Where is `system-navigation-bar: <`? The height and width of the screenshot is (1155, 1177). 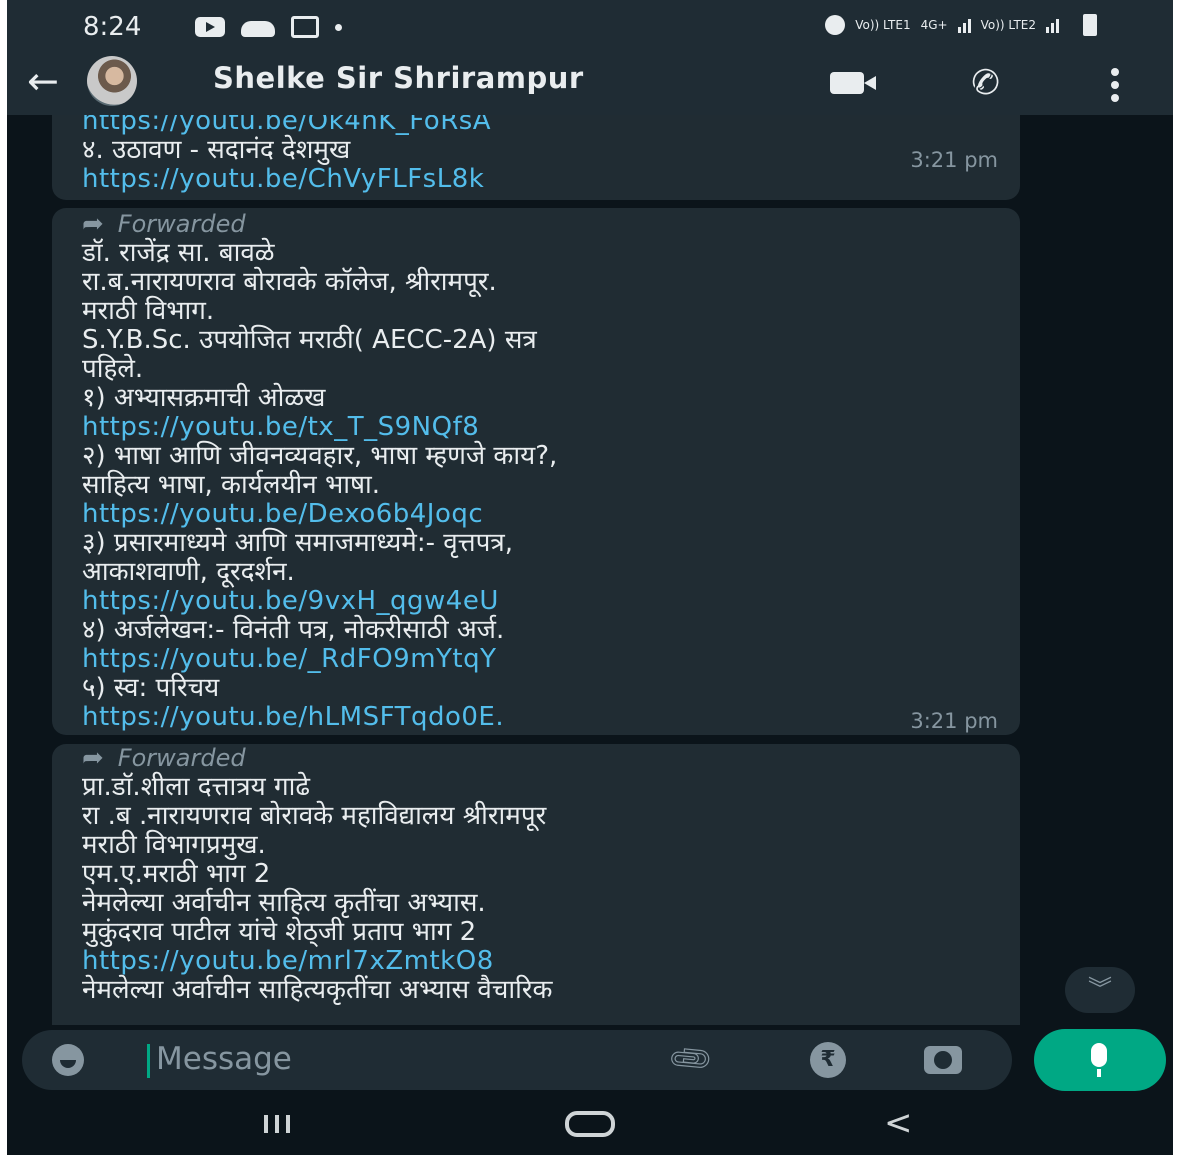 system-navigation-bar: < is located at coordinates (590, 1125).